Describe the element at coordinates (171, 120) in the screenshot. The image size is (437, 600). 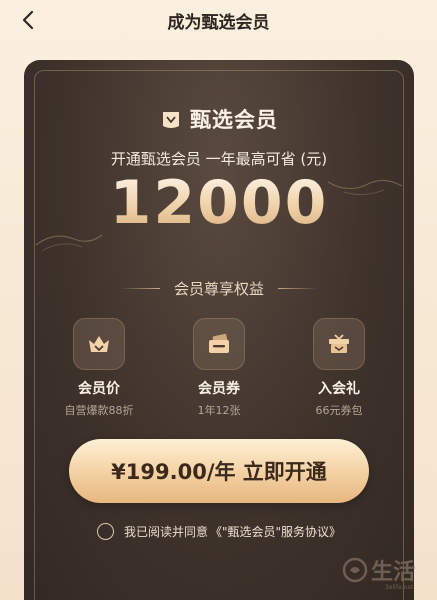
I see `diamond-badge-icon` at that location.